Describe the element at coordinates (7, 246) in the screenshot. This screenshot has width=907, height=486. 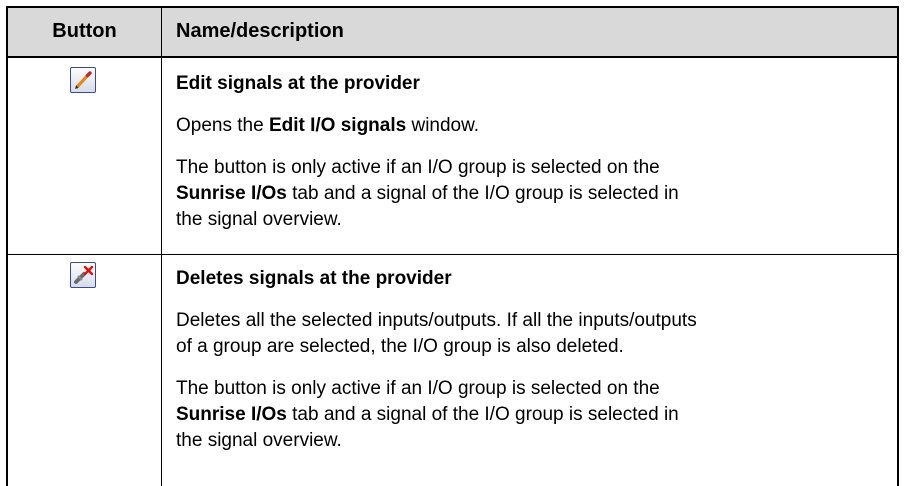
I see `table-border-left` at that location.